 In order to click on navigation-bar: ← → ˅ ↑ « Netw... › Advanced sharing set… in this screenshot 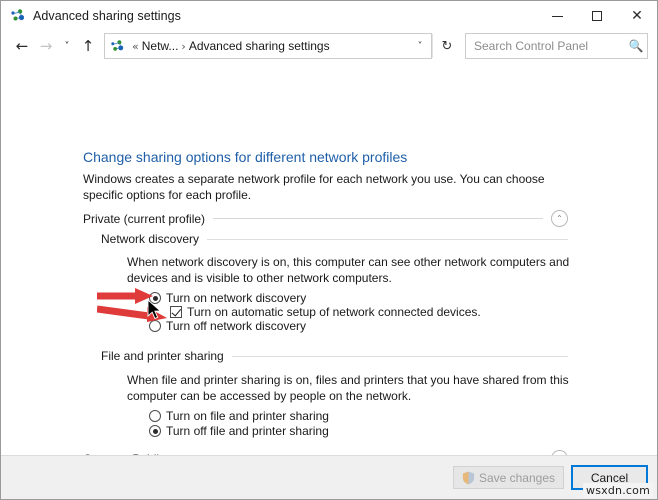, I will do `click(329, 48)`.